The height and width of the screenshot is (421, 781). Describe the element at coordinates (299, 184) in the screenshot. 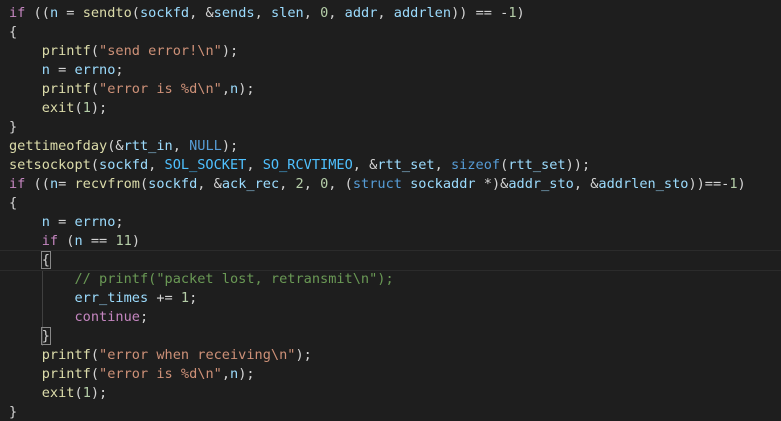

I see `code-token: 2` at that location.